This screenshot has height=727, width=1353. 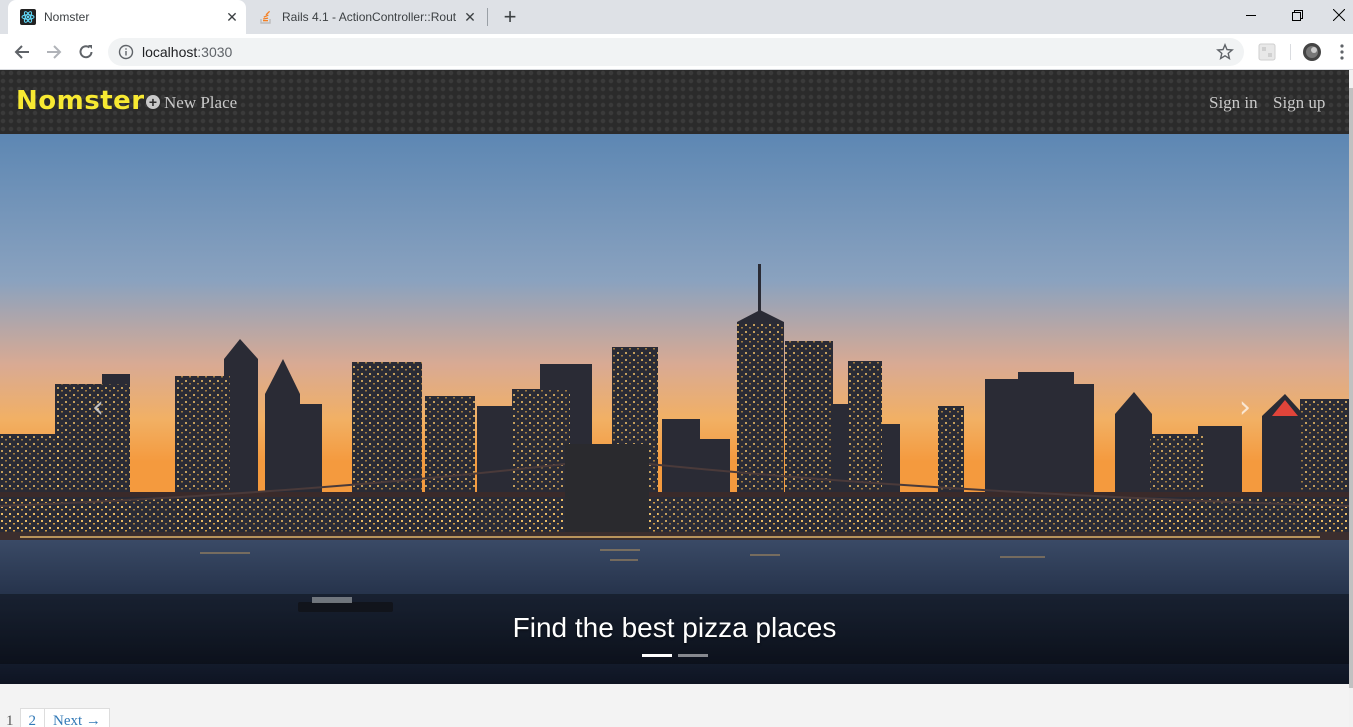 I want to click on menu-kebab-icon, so click(x=1342, y=52).